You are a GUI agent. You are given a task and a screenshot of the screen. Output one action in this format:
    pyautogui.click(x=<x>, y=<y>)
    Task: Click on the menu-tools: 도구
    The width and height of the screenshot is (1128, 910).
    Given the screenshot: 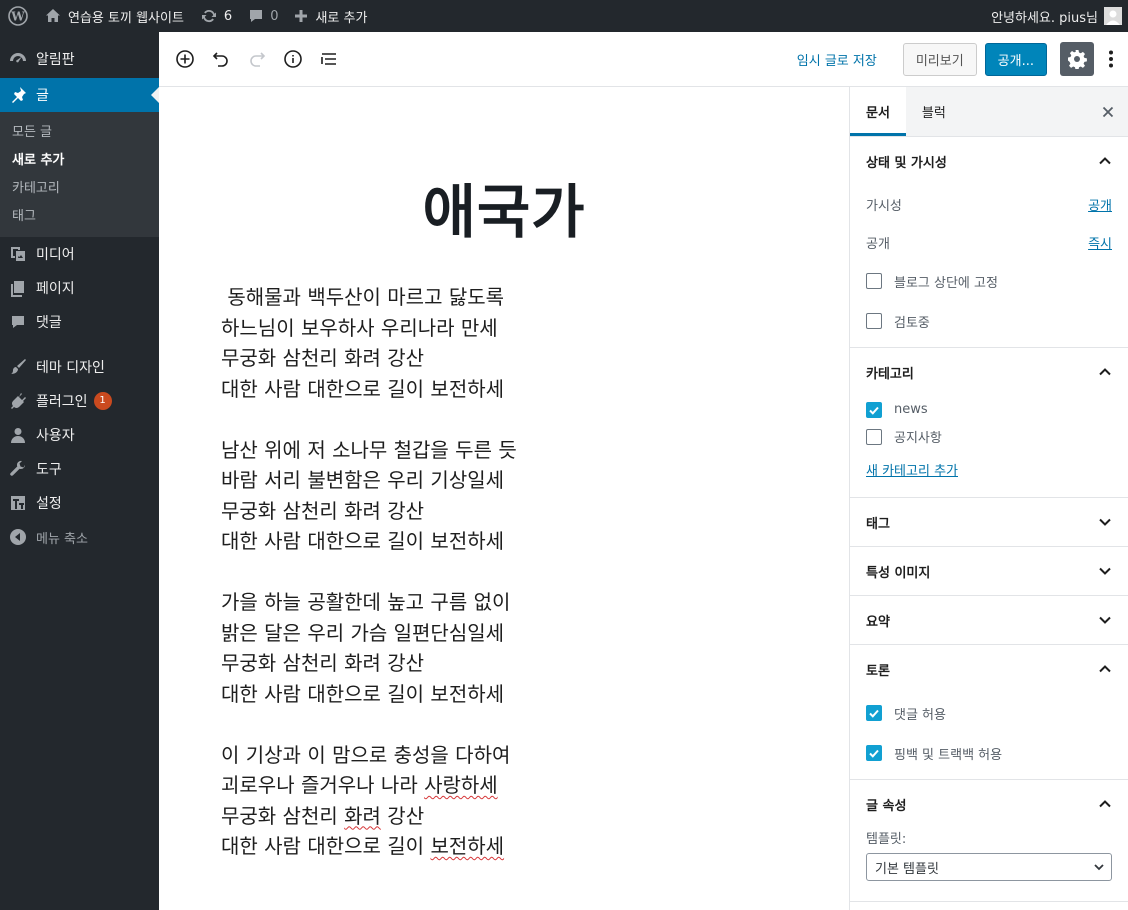 What is the action you would take?
    pyautogui.click(x=79, y=469)
    